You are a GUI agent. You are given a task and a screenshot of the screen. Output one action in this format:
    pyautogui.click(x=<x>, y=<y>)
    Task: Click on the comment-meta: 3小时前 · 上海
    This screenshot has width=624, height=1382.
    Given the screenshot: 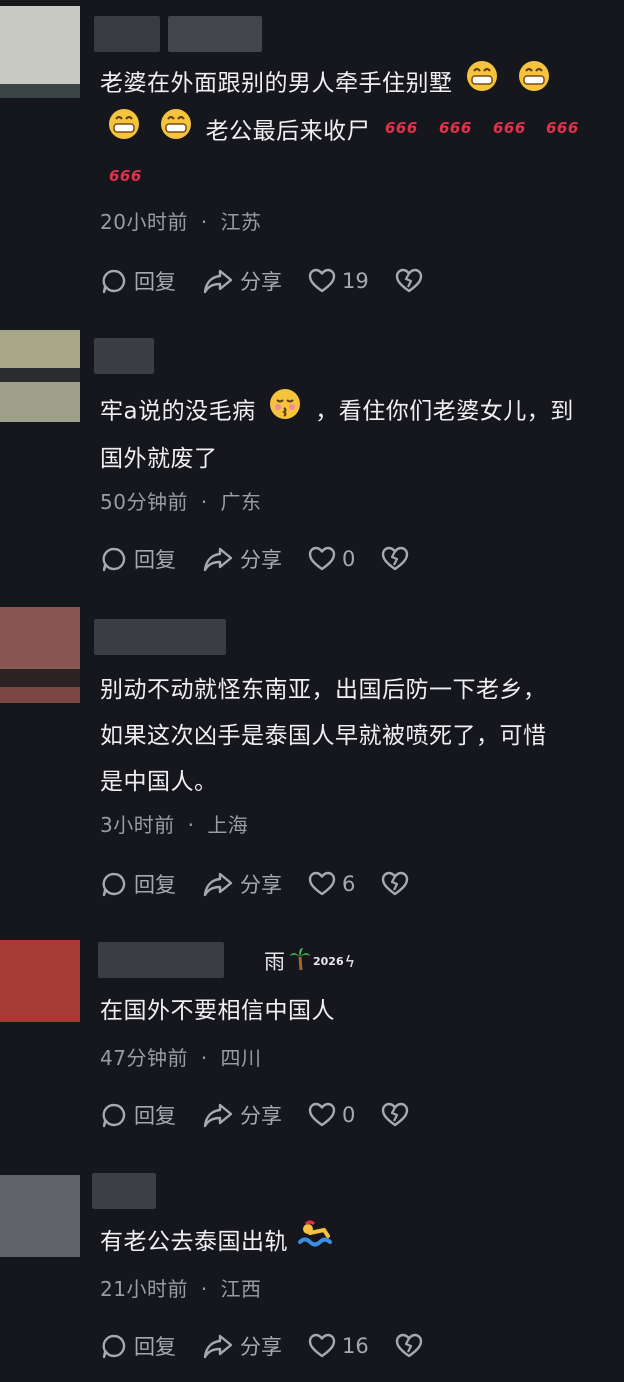 What is the action you would take?
    pyautogui.click(x=174, y=823)
    